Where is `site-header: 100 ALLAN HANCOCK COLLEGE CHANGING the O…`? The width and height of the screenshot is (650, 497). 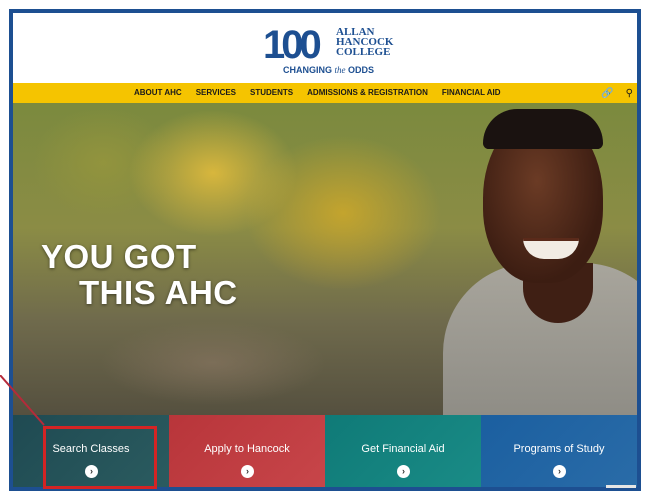 site-header: 100 ALLAN HANCOCK COLLEGE CHANGING the O… is located at coordinates (325, 48).